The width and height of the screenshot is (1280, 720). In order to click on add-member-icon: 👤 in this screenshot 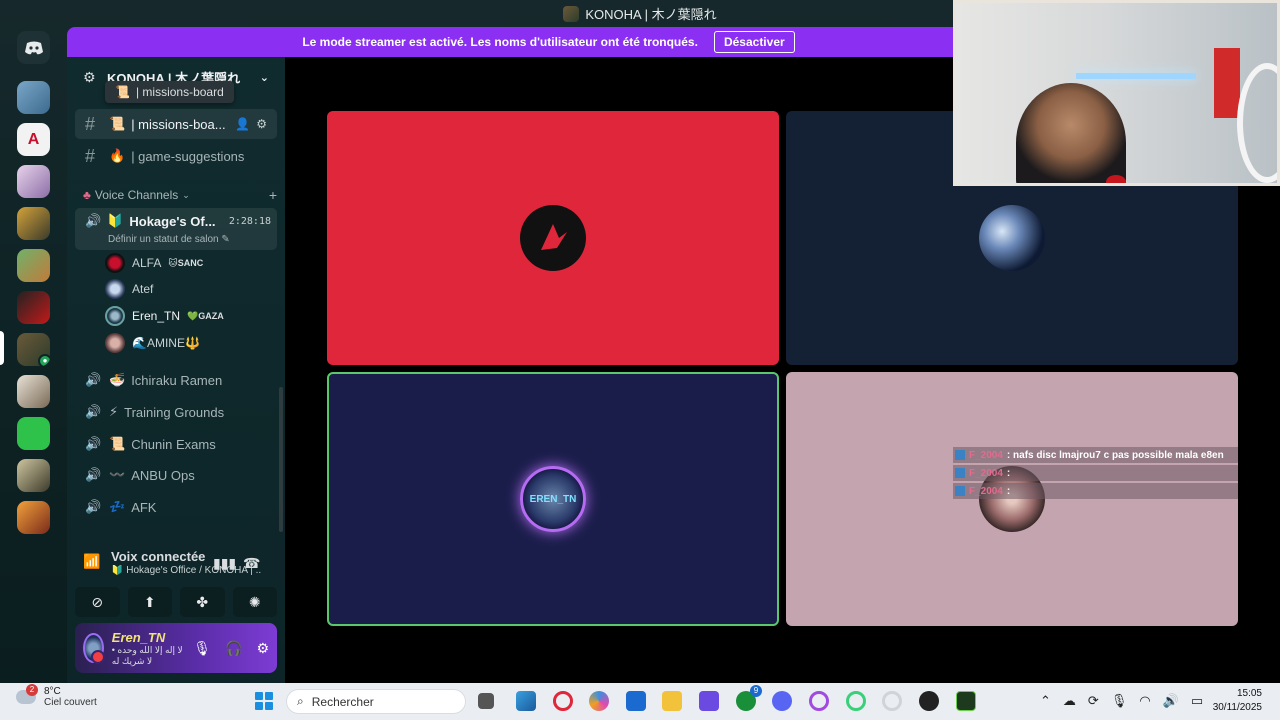, I will do `click(242, 124)`.